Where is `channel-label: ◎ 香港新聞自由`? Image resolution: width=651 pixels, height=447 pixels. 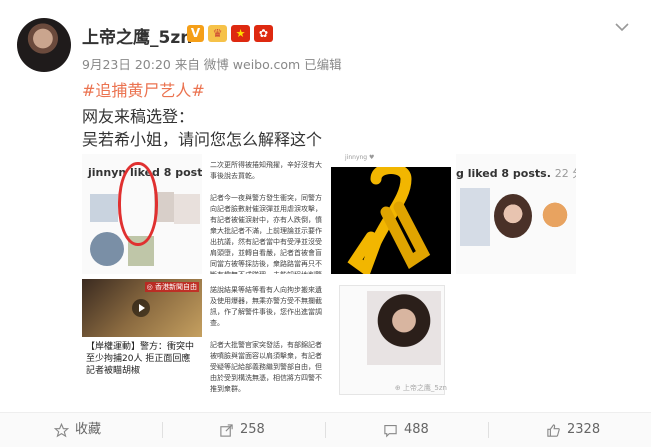
channel-label: ◎ 香港新聞自由 is located at coordinates (171, 287).